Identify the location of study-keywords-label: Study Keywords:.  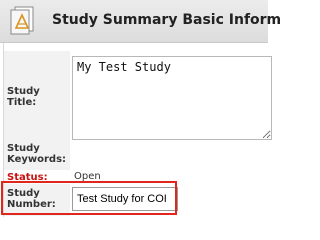
(37, 154).